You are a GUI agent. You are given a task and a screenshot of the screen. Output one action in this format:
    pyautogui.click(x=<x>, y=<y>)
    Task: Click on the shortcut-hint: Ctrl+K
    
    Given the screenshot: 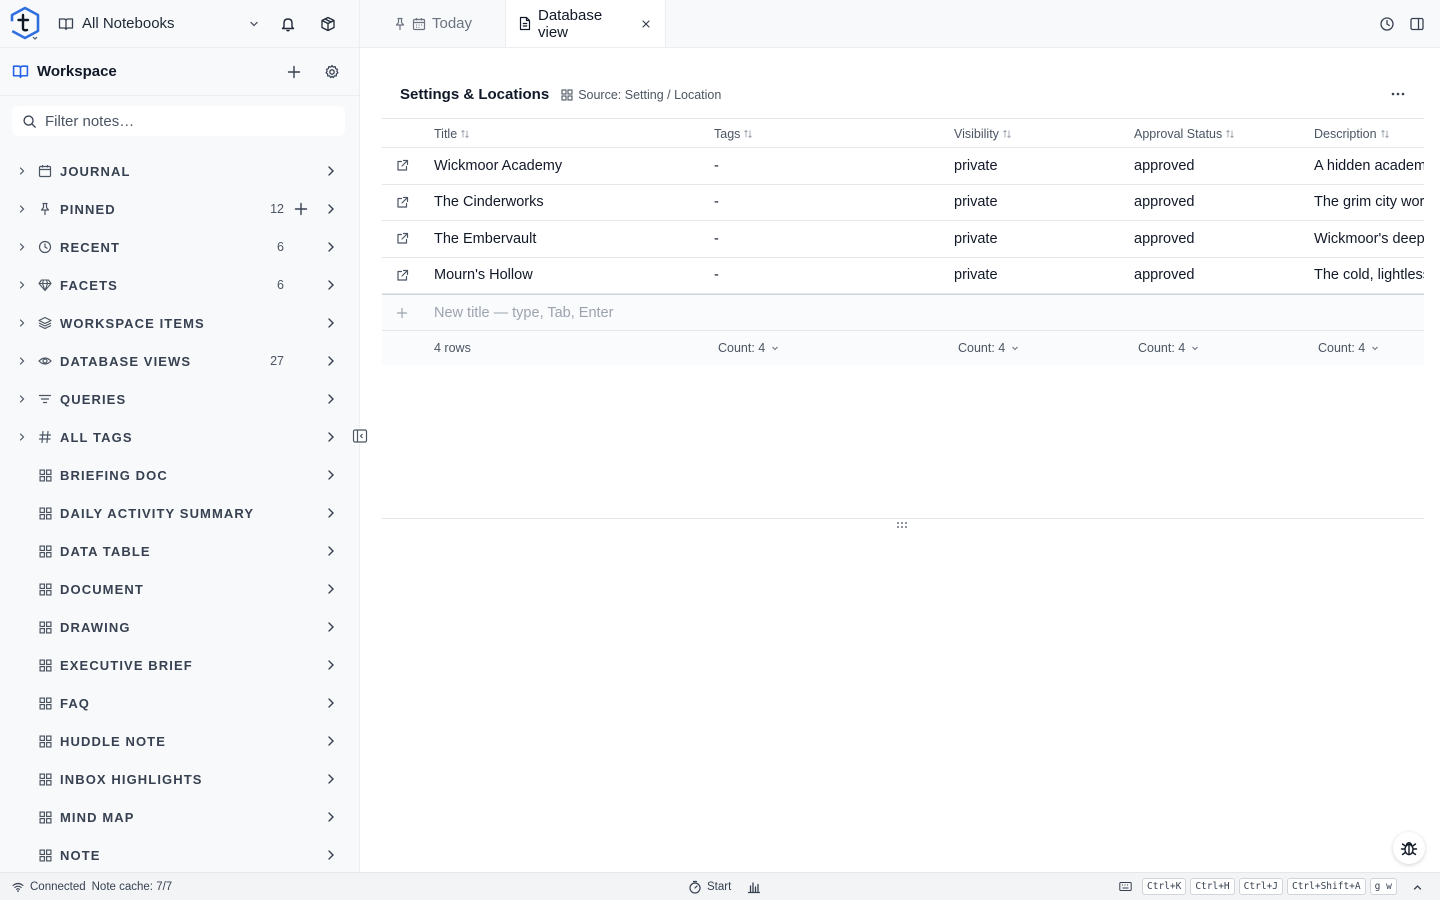 What is the action you would take?
    pyautogui.click(x=1164, y=886)
    